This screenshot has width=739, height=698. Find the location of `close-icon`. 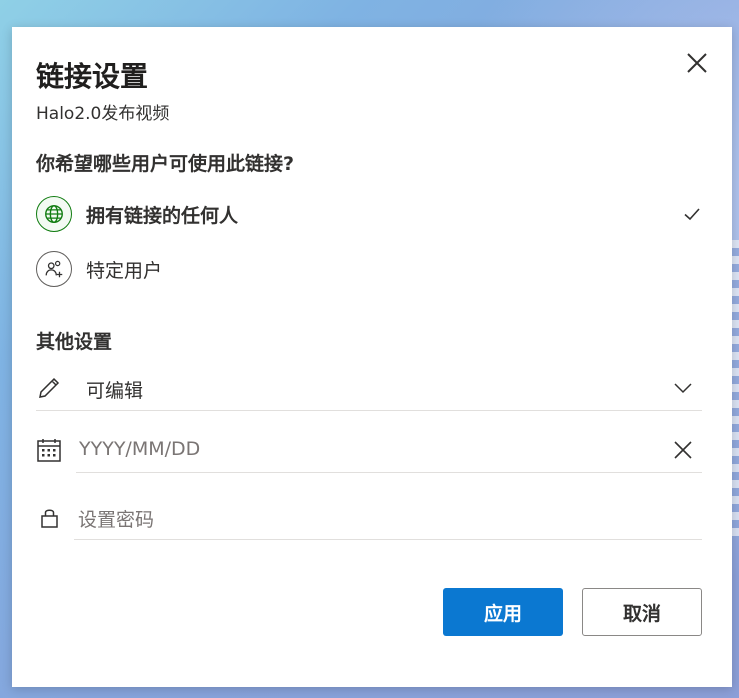

close-icon is located at coordinates (697, 63).